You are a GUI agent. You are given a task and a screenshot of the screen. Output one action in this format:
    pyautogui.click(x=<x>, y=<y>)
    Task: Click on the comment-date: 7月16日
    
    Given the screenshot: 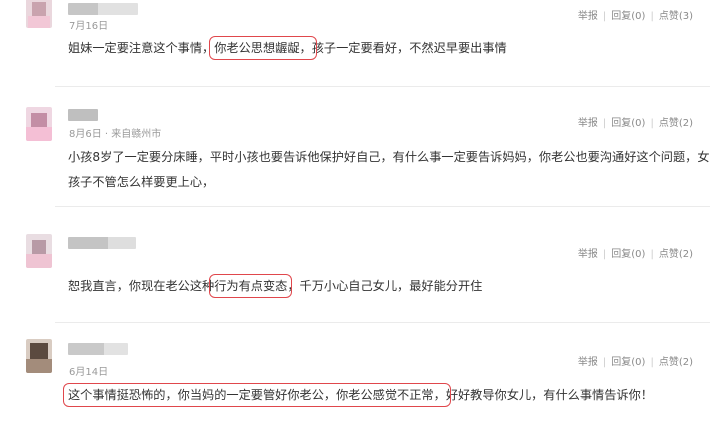 What is the action you would take?
    pyautogui.click(x=89, y=26)
    